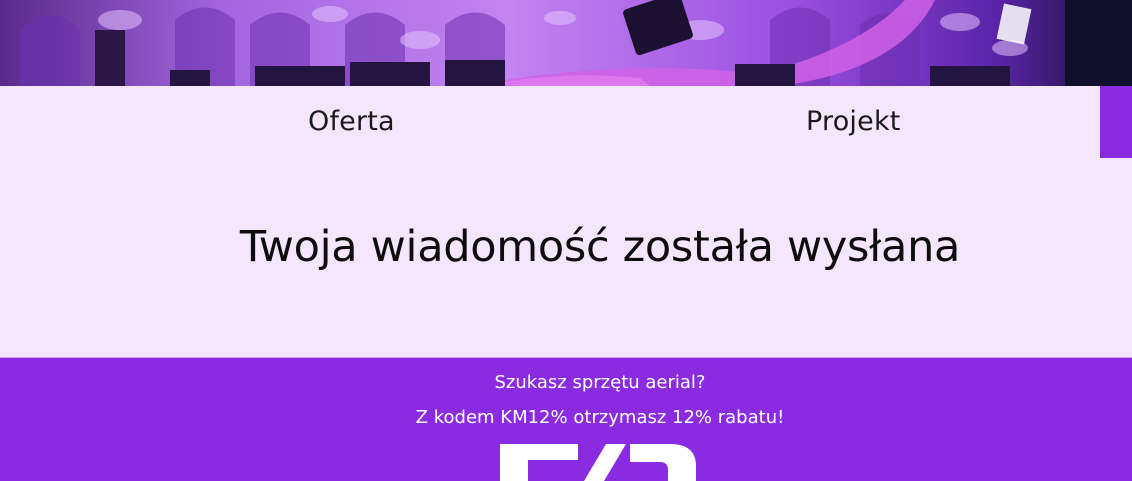 Image resolution: width=1132 pixels, height=481 pixels. I want to click on promo-question: Szukasz sprzętu aerial?, so click(600, 382).